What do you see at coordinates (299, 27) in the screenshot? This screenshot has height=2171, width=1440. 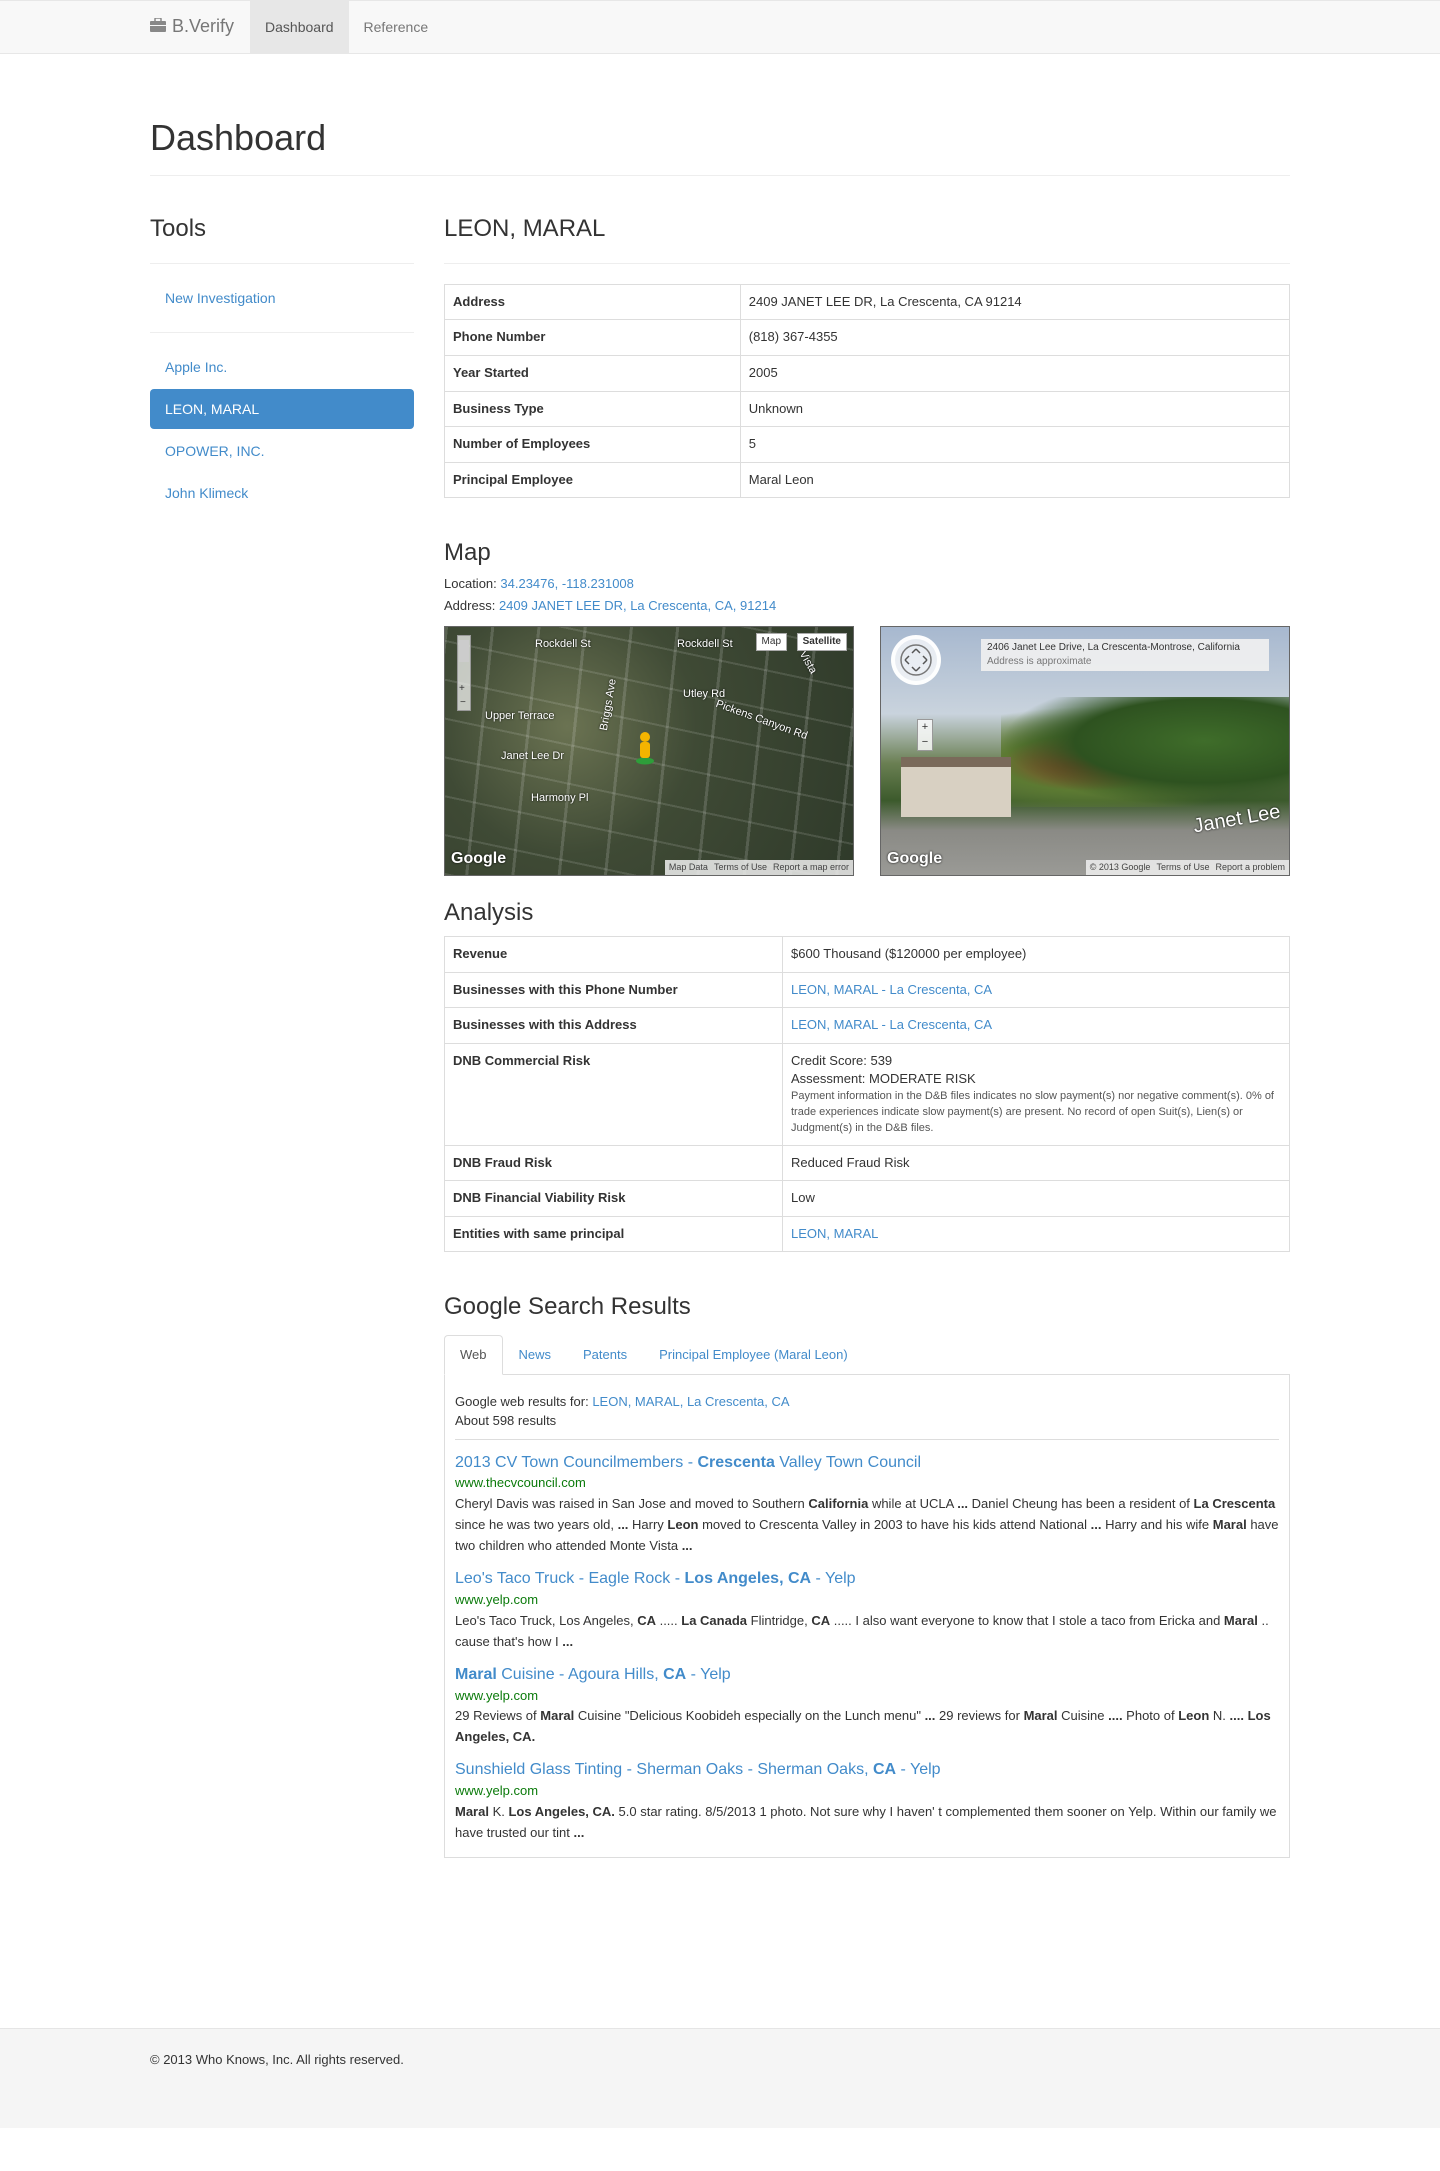 I see `nav-dashboard: Dashboard` at bounding box center [299, 27].